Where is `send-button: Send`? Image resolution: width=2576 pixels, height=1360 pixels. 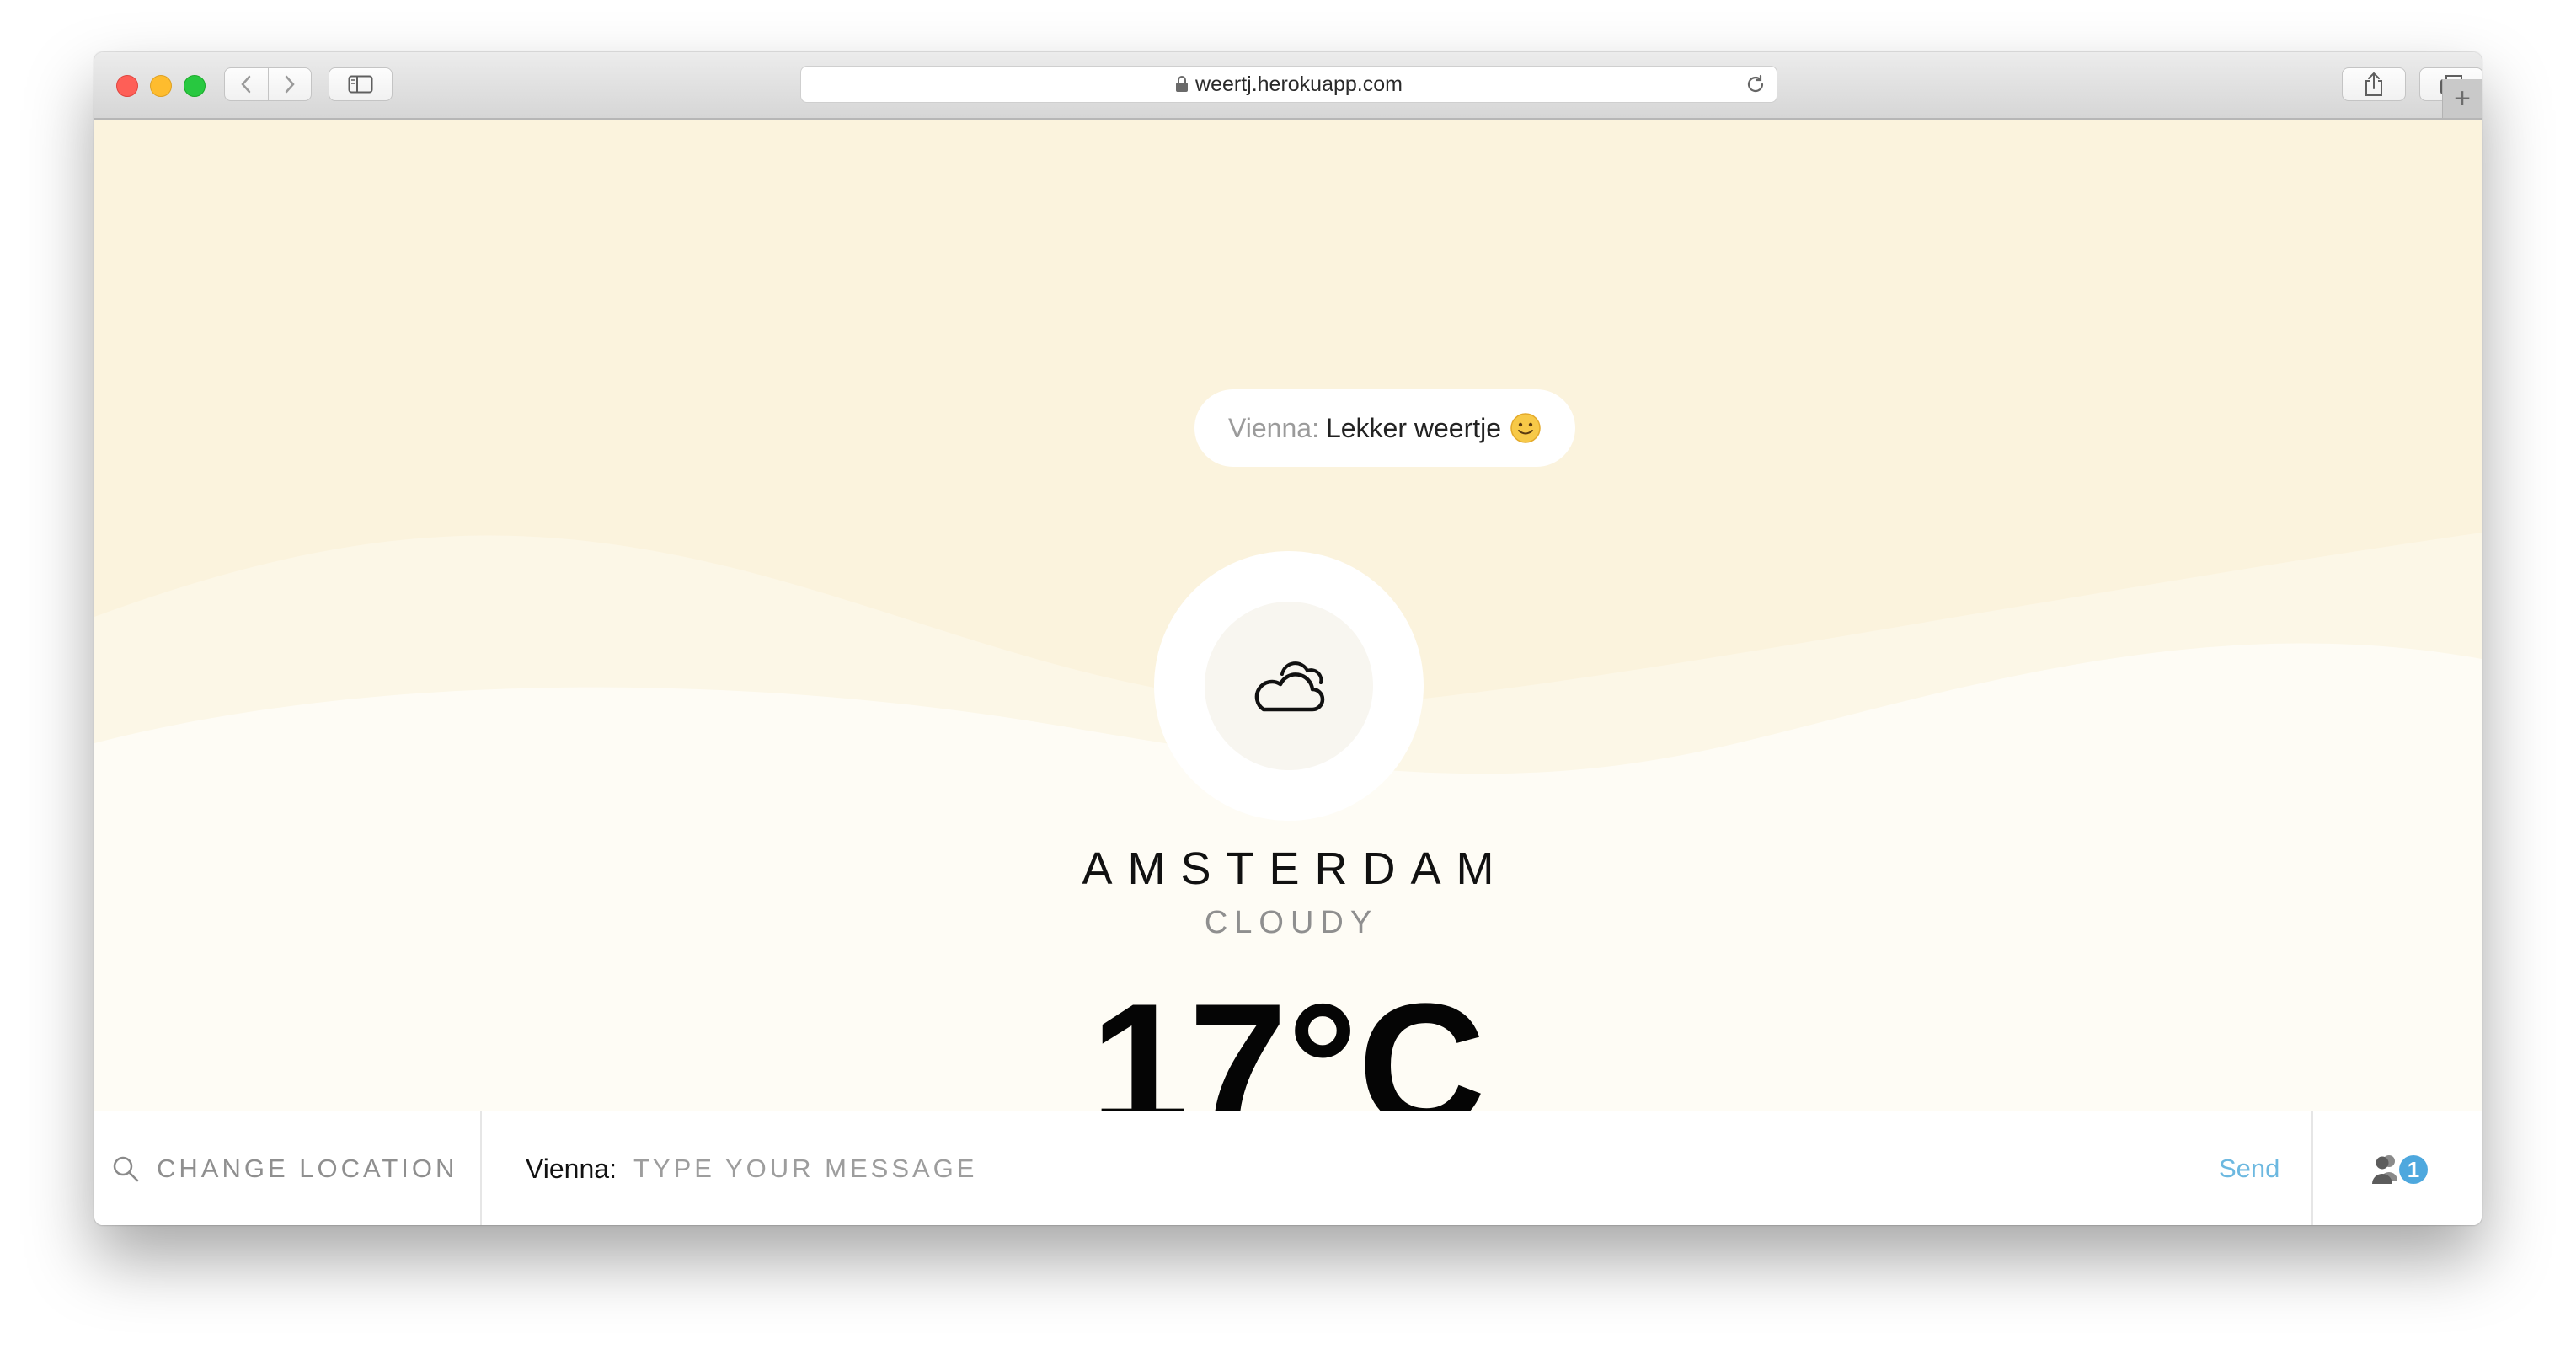
send-button: Send is located at coordinates (2249, 1168).